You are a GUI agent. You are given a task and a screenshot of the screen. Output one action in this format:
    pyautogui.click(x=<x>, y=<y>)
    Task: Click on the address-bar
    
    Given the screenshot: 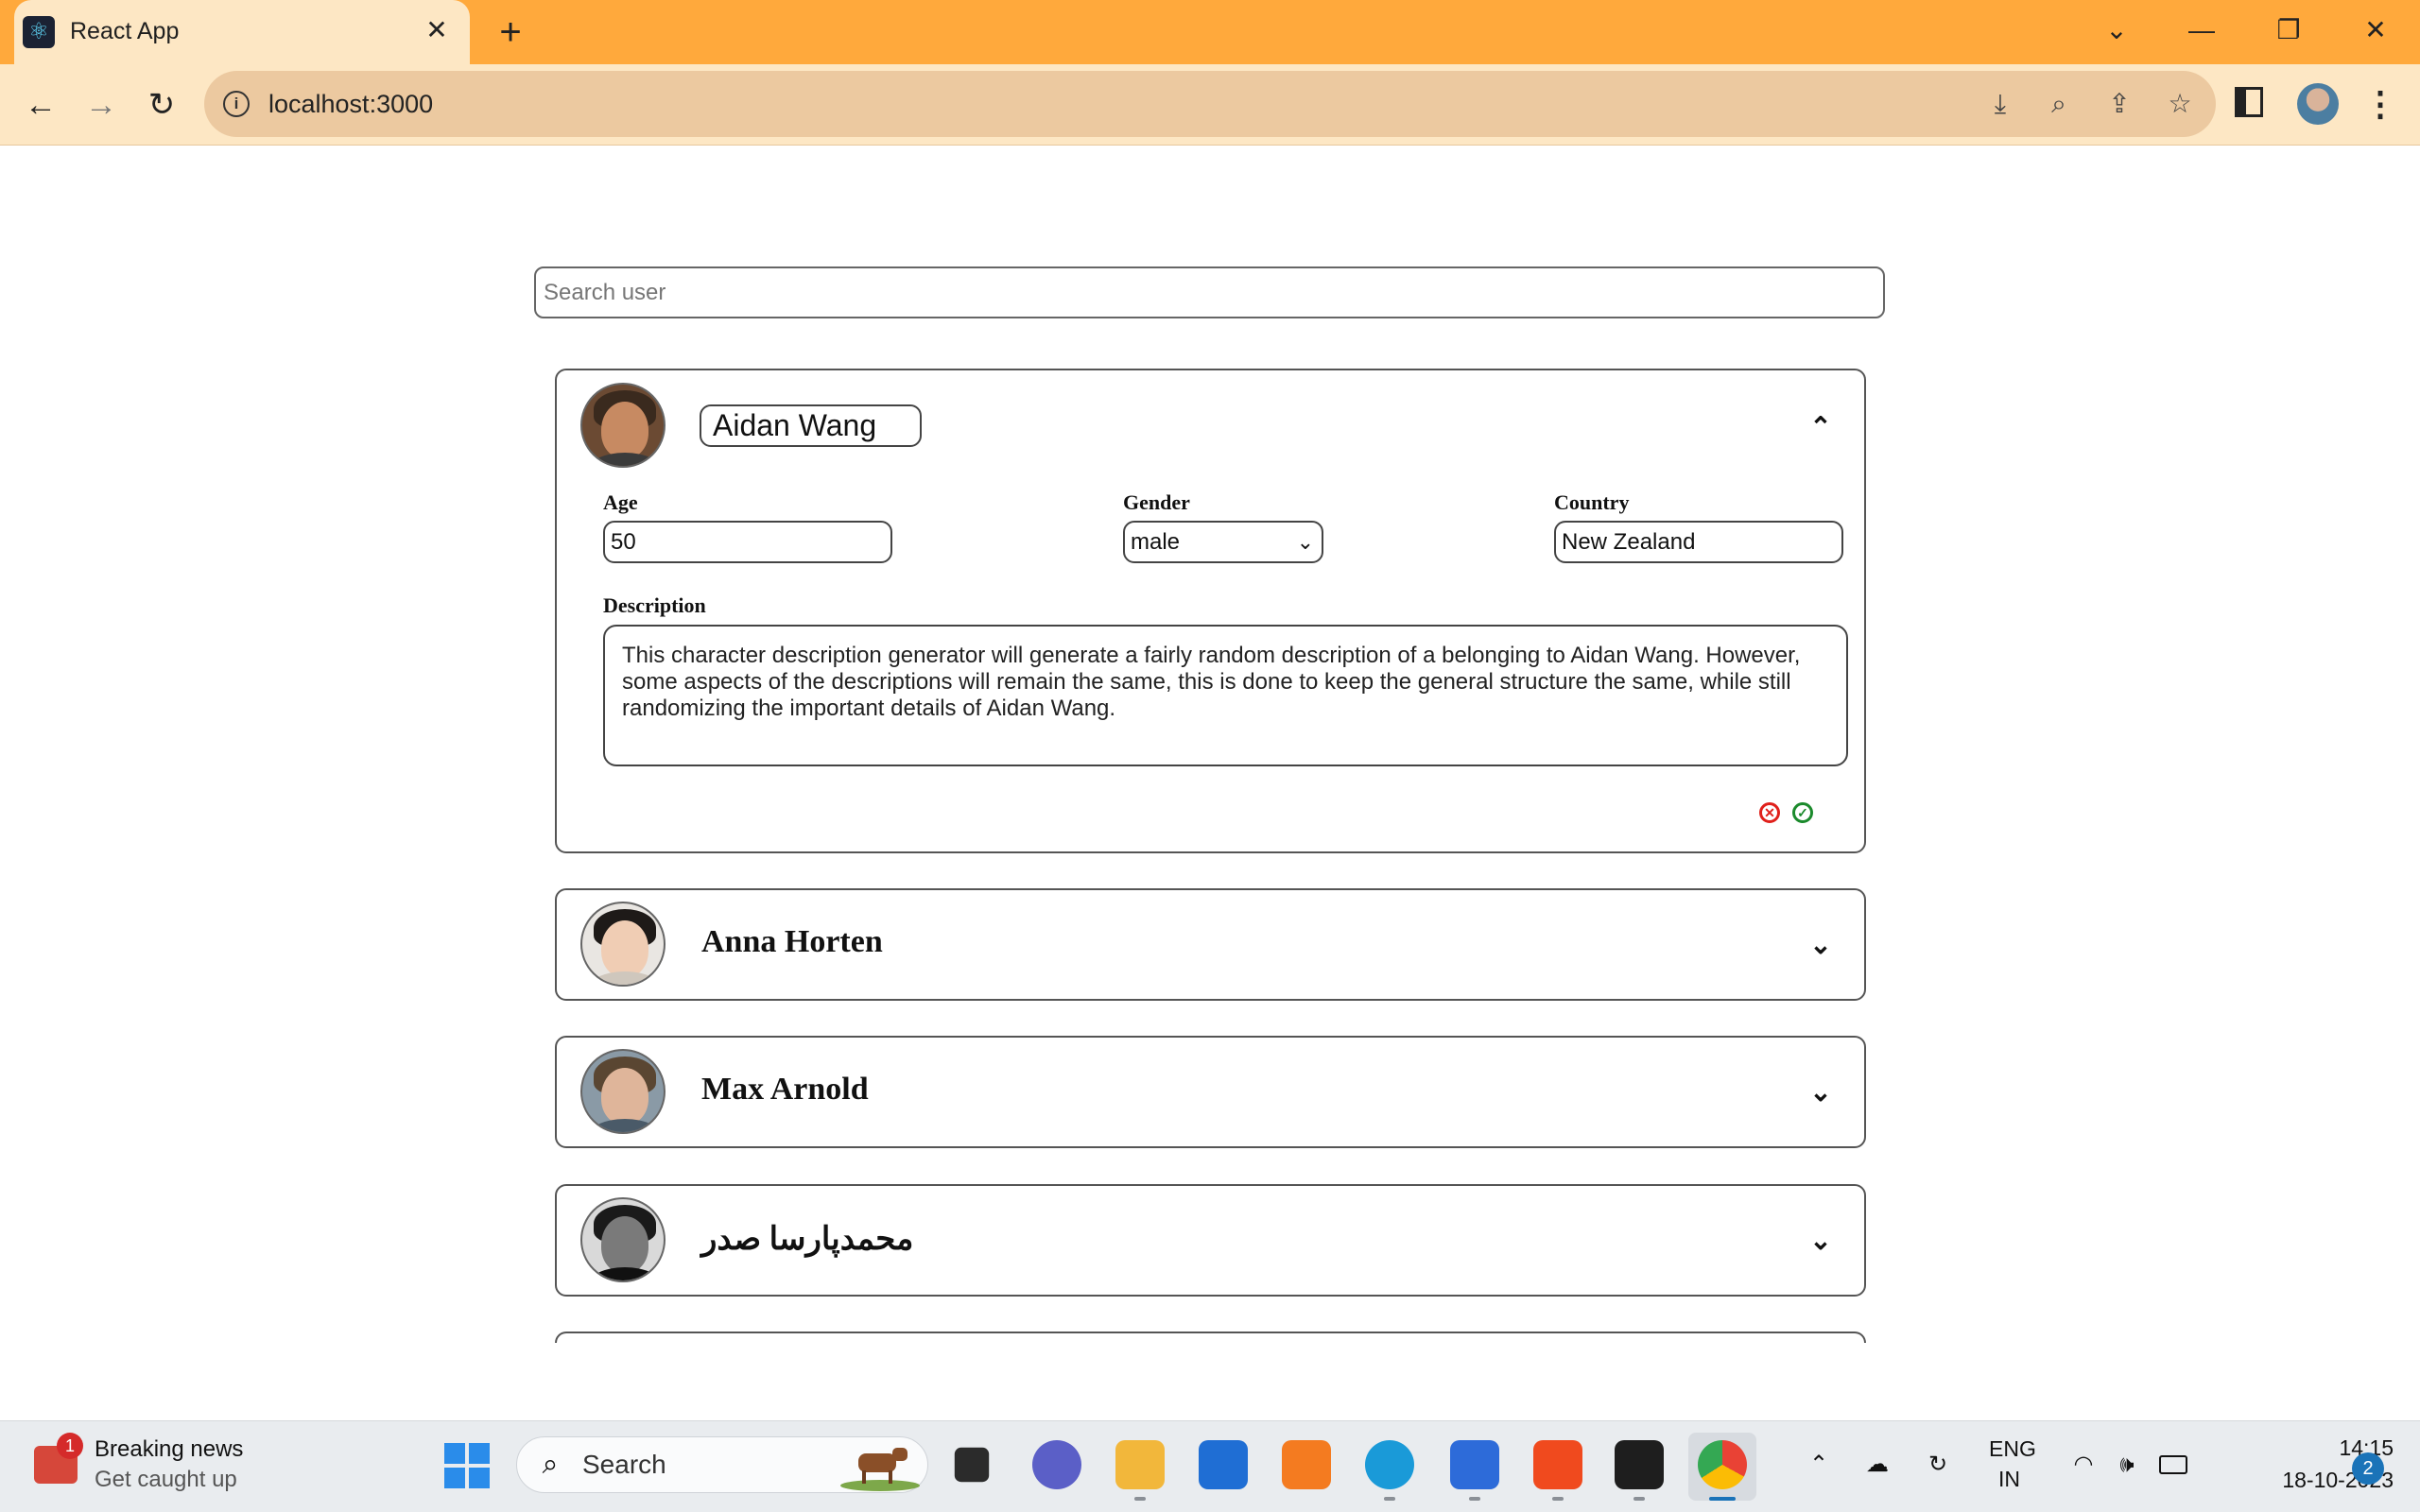 What is the action you would take?
    pyautogui.click(x=1210, y=104)
    